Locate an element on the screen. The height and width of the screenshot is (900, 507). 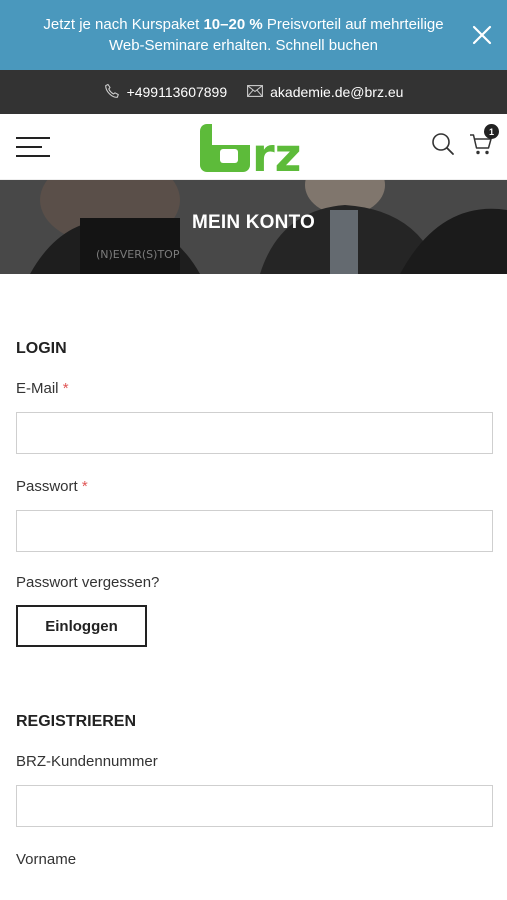
email-label-text: E-Mail is located at coordinates (37, 388).